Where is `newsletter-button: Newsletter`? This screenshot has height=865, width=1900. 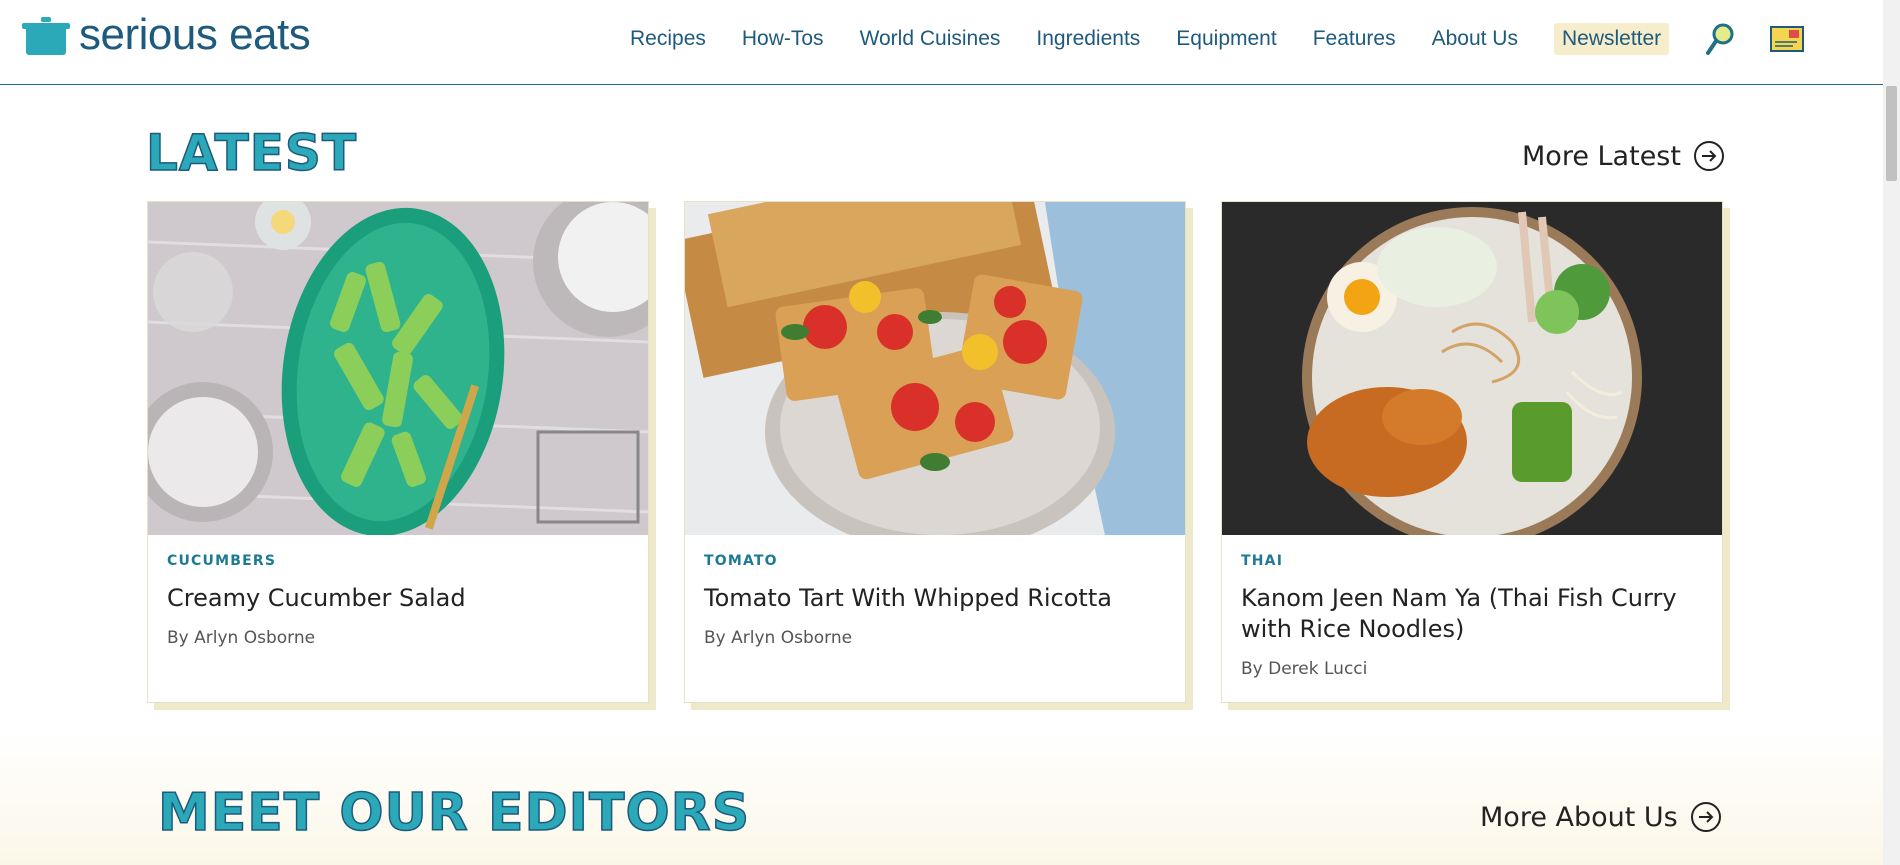 newsletter-button: Newsletter is located at coordinates (1611, 39).